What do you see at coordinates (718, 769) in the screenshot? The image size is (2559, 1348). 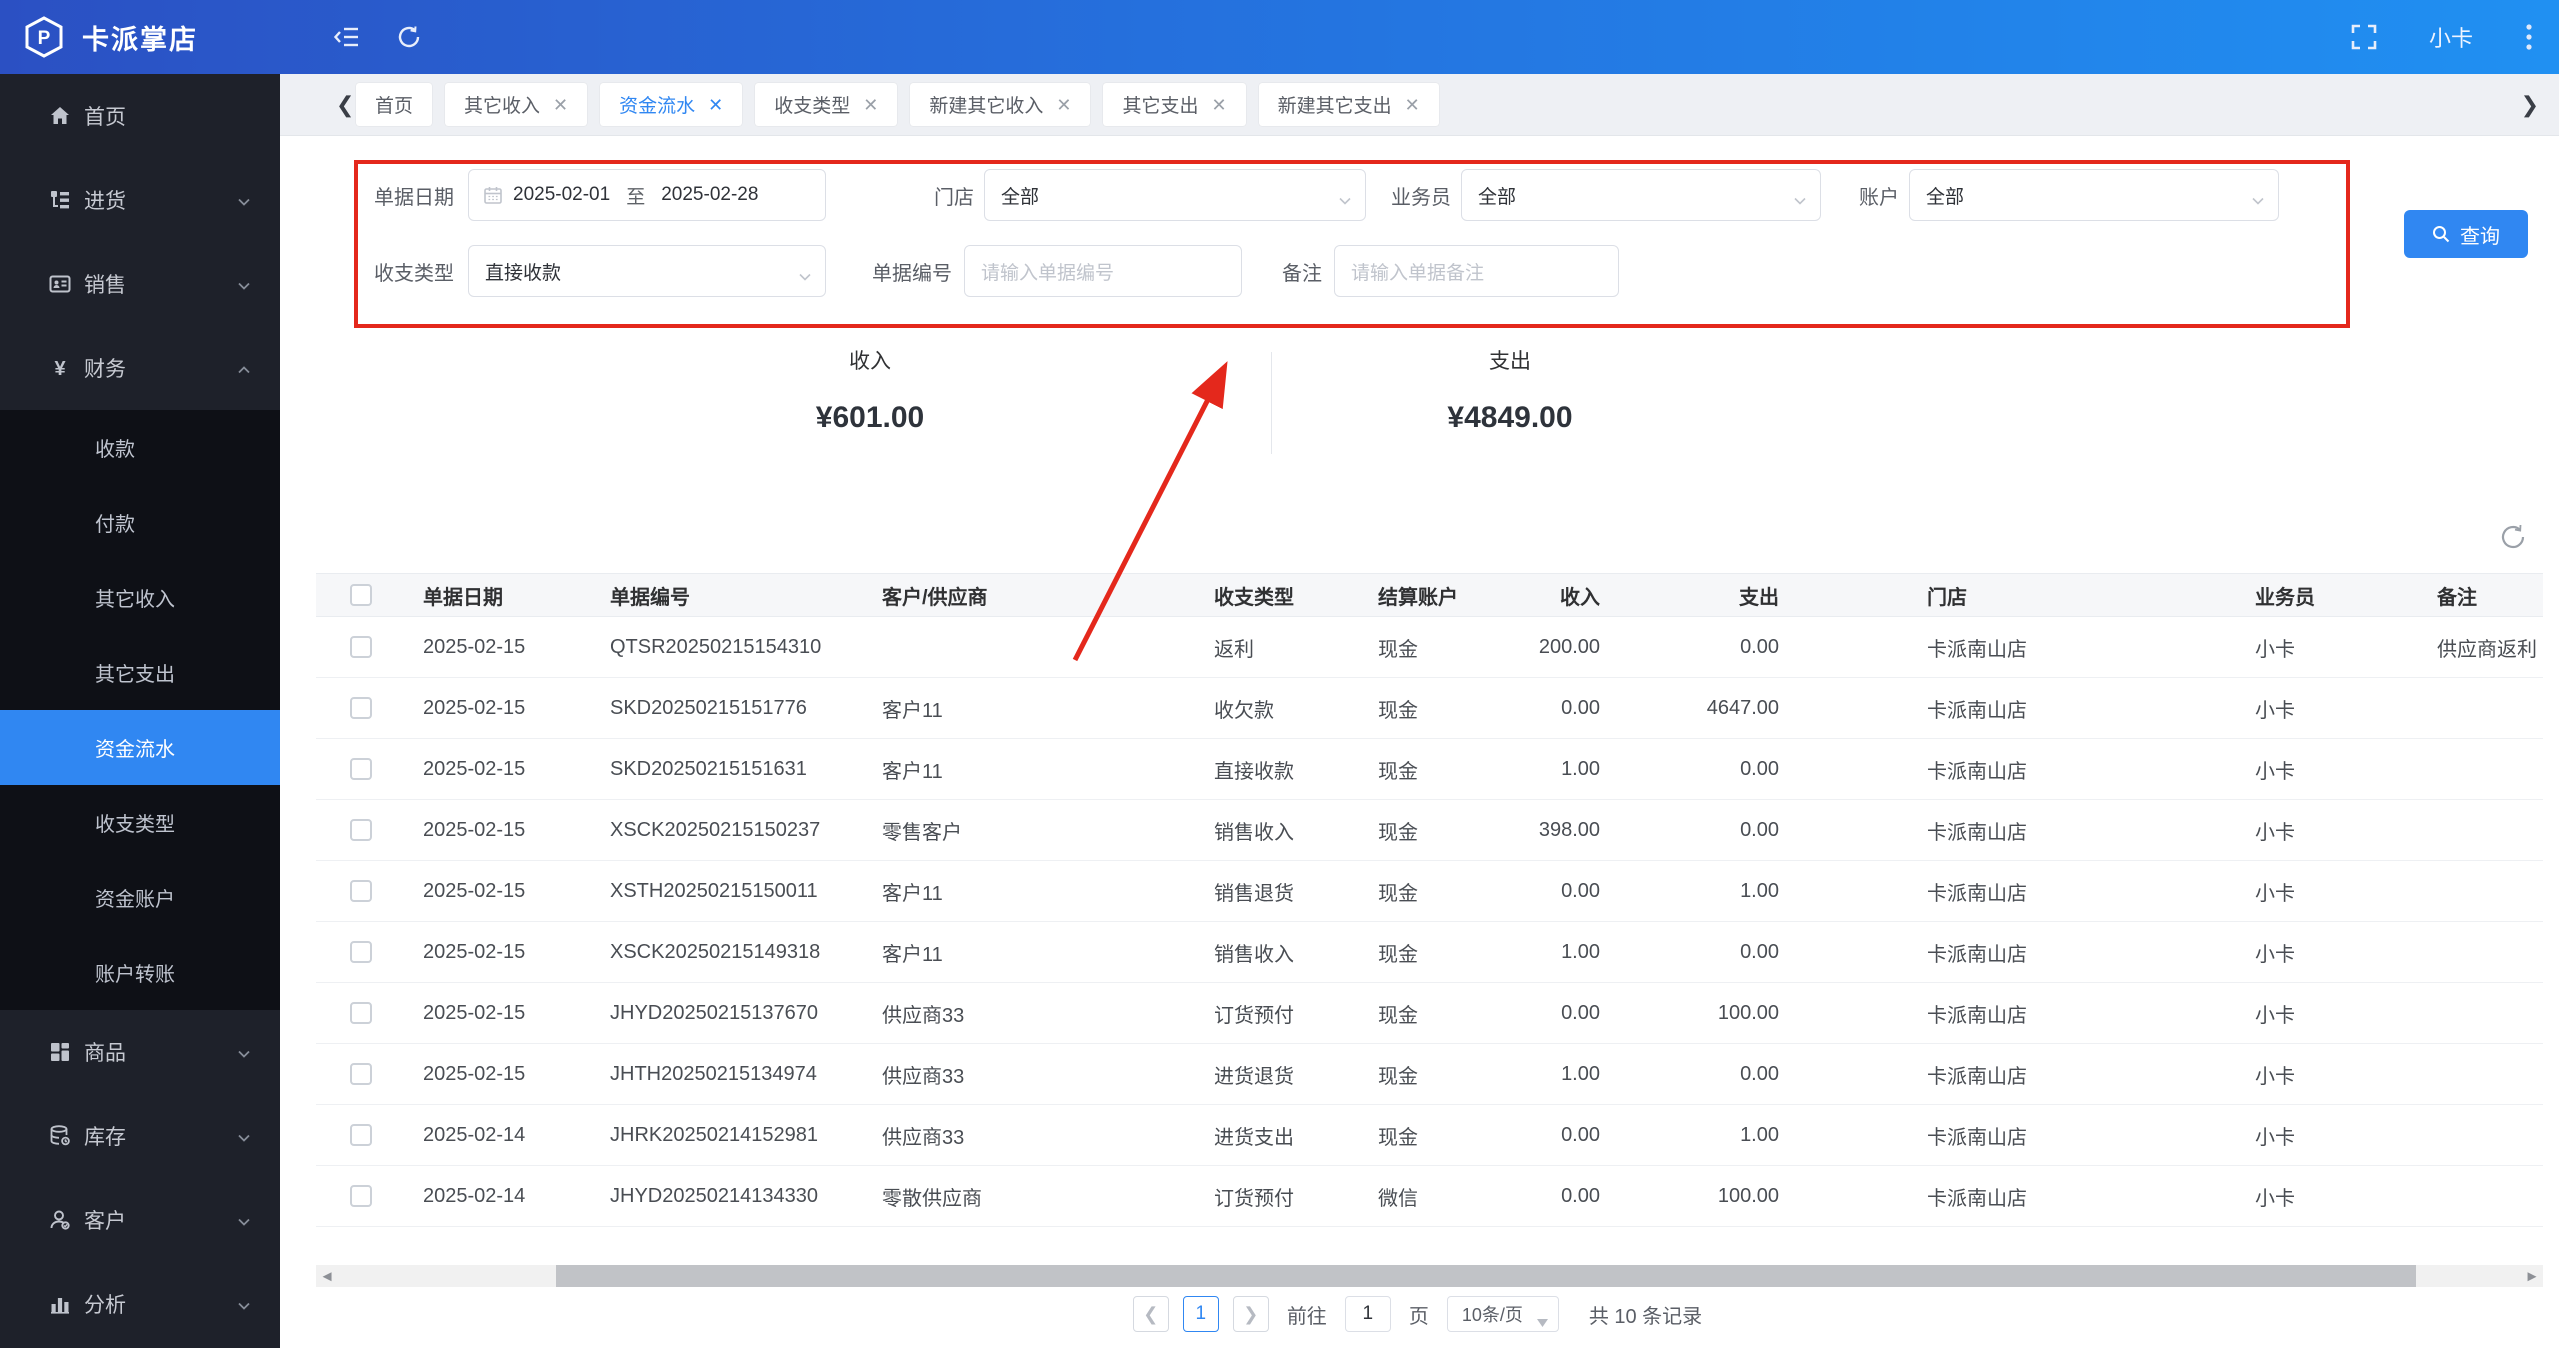 I see `cell-docno-link: SKD20250215151631` at bounding box center [718, 769].